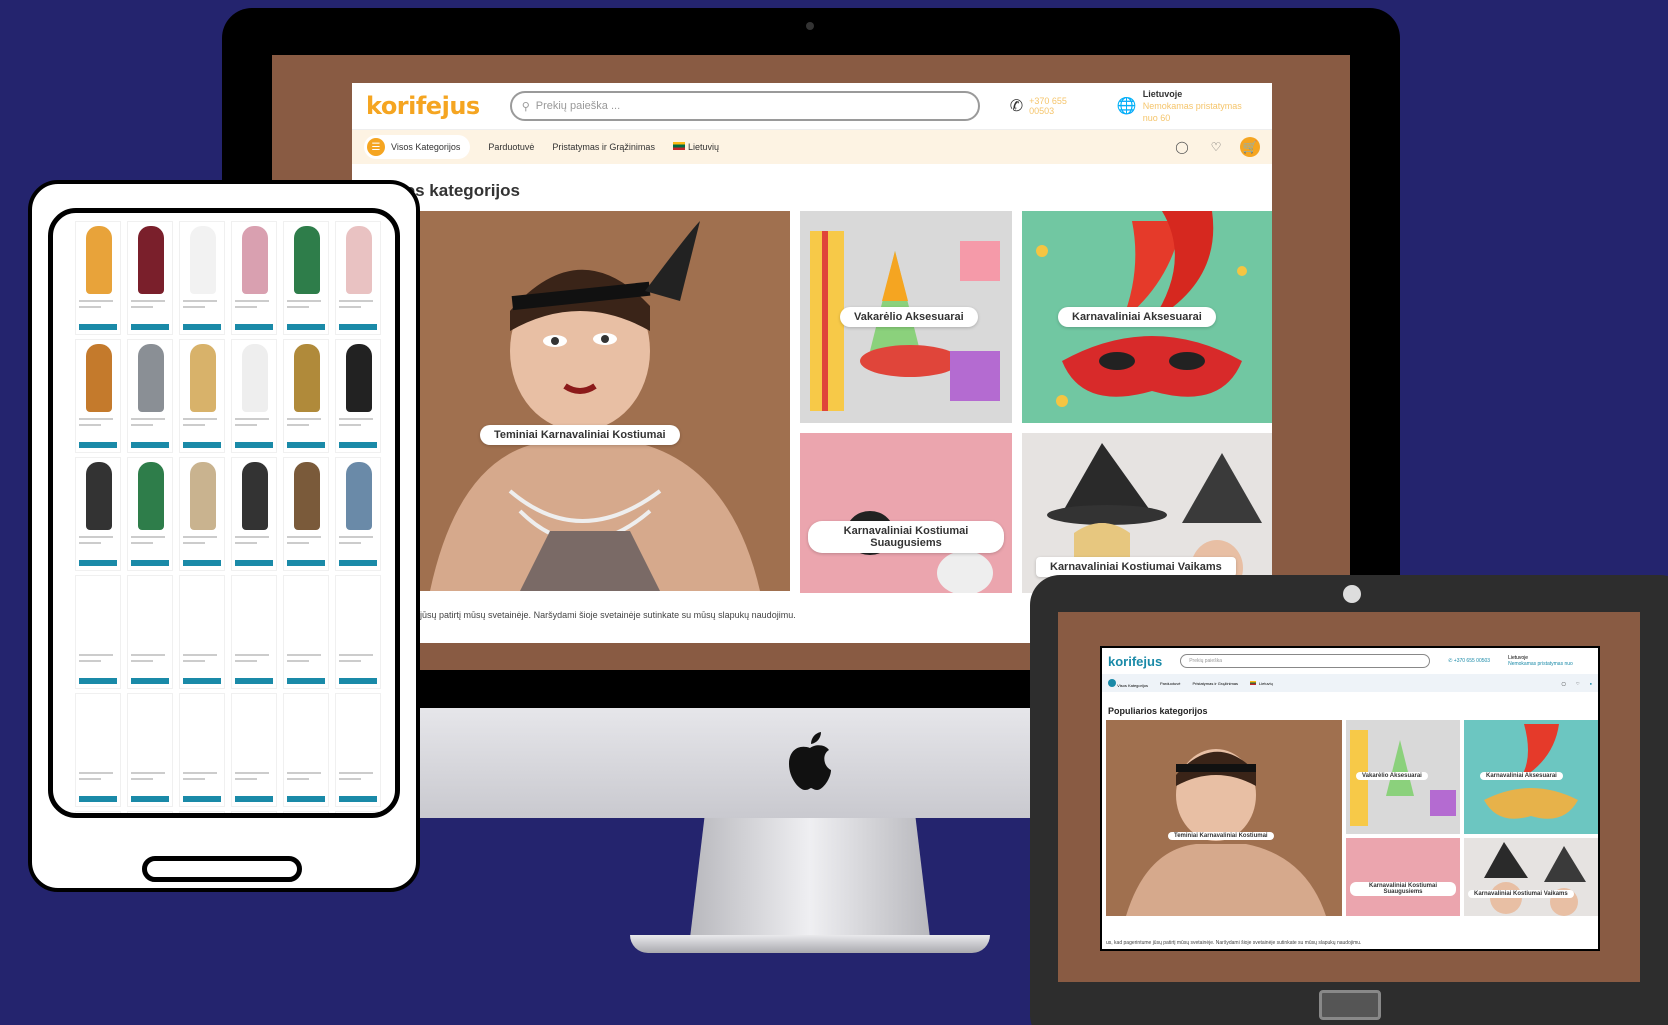  What do you see at coordinates (1170, 683) in the screenshot?
I see `mini-nav-shop: Parduotuvė` at bounding box center [1170, 683].